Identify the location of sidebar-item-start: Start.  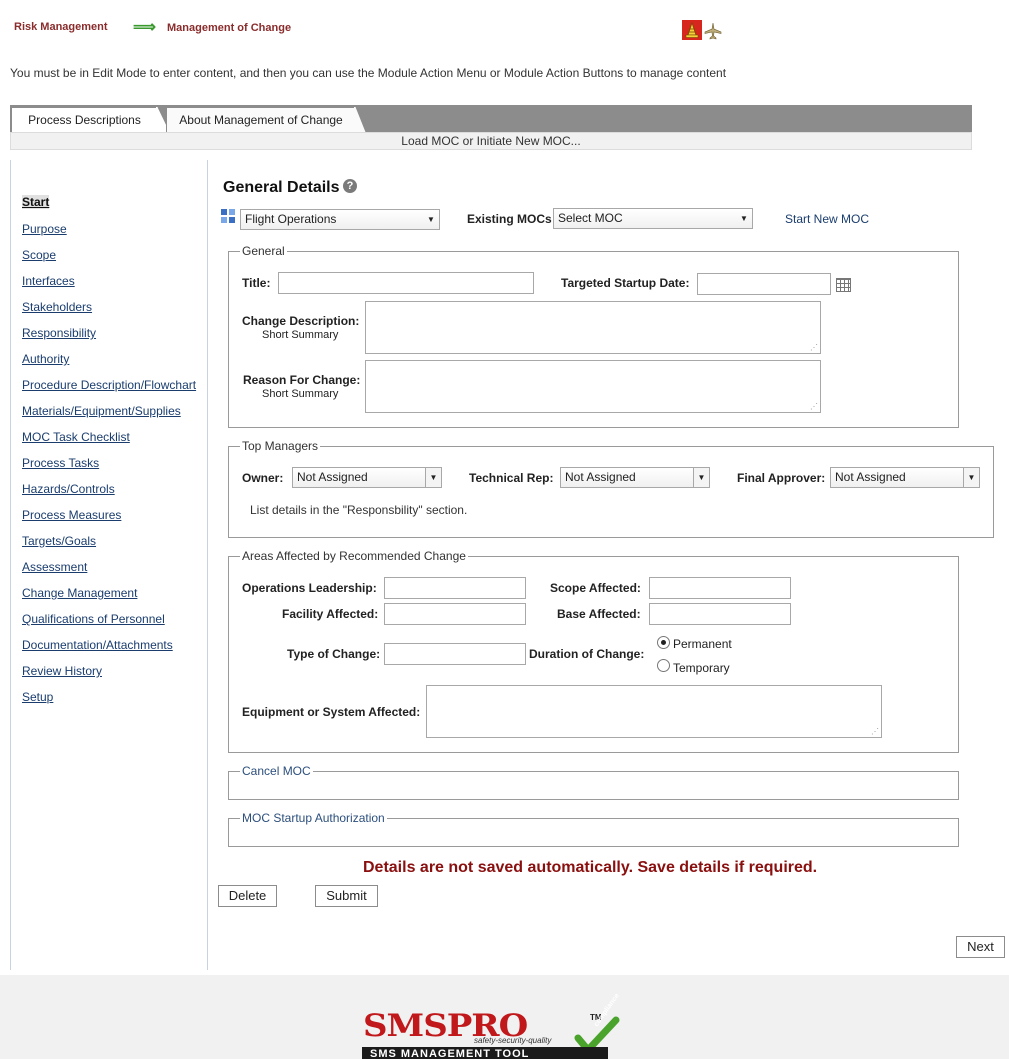
(36, 202).